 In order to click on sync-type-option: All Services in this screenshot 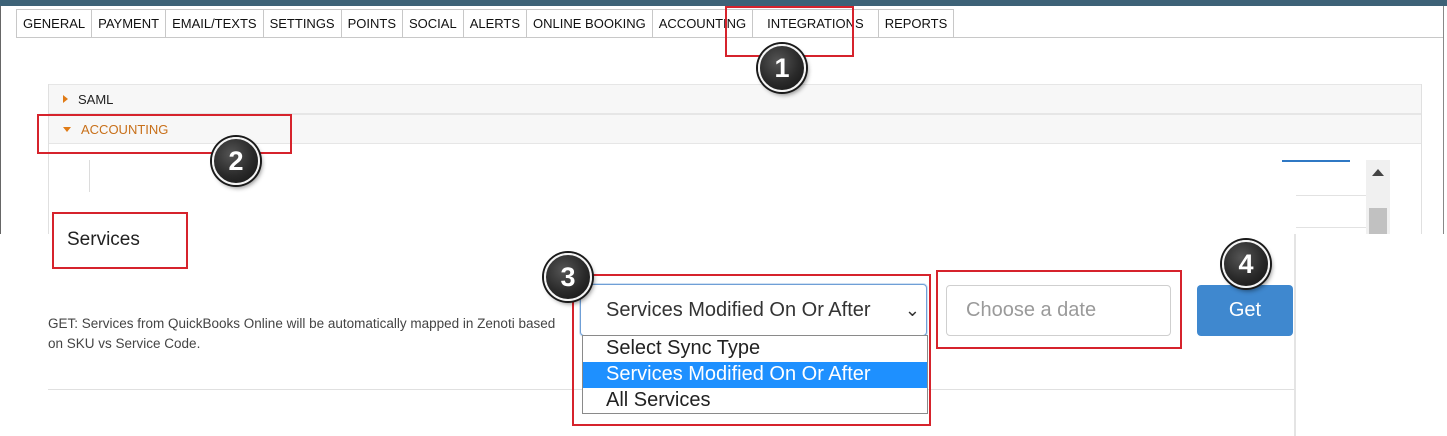, I will do `click(755, 401)`.